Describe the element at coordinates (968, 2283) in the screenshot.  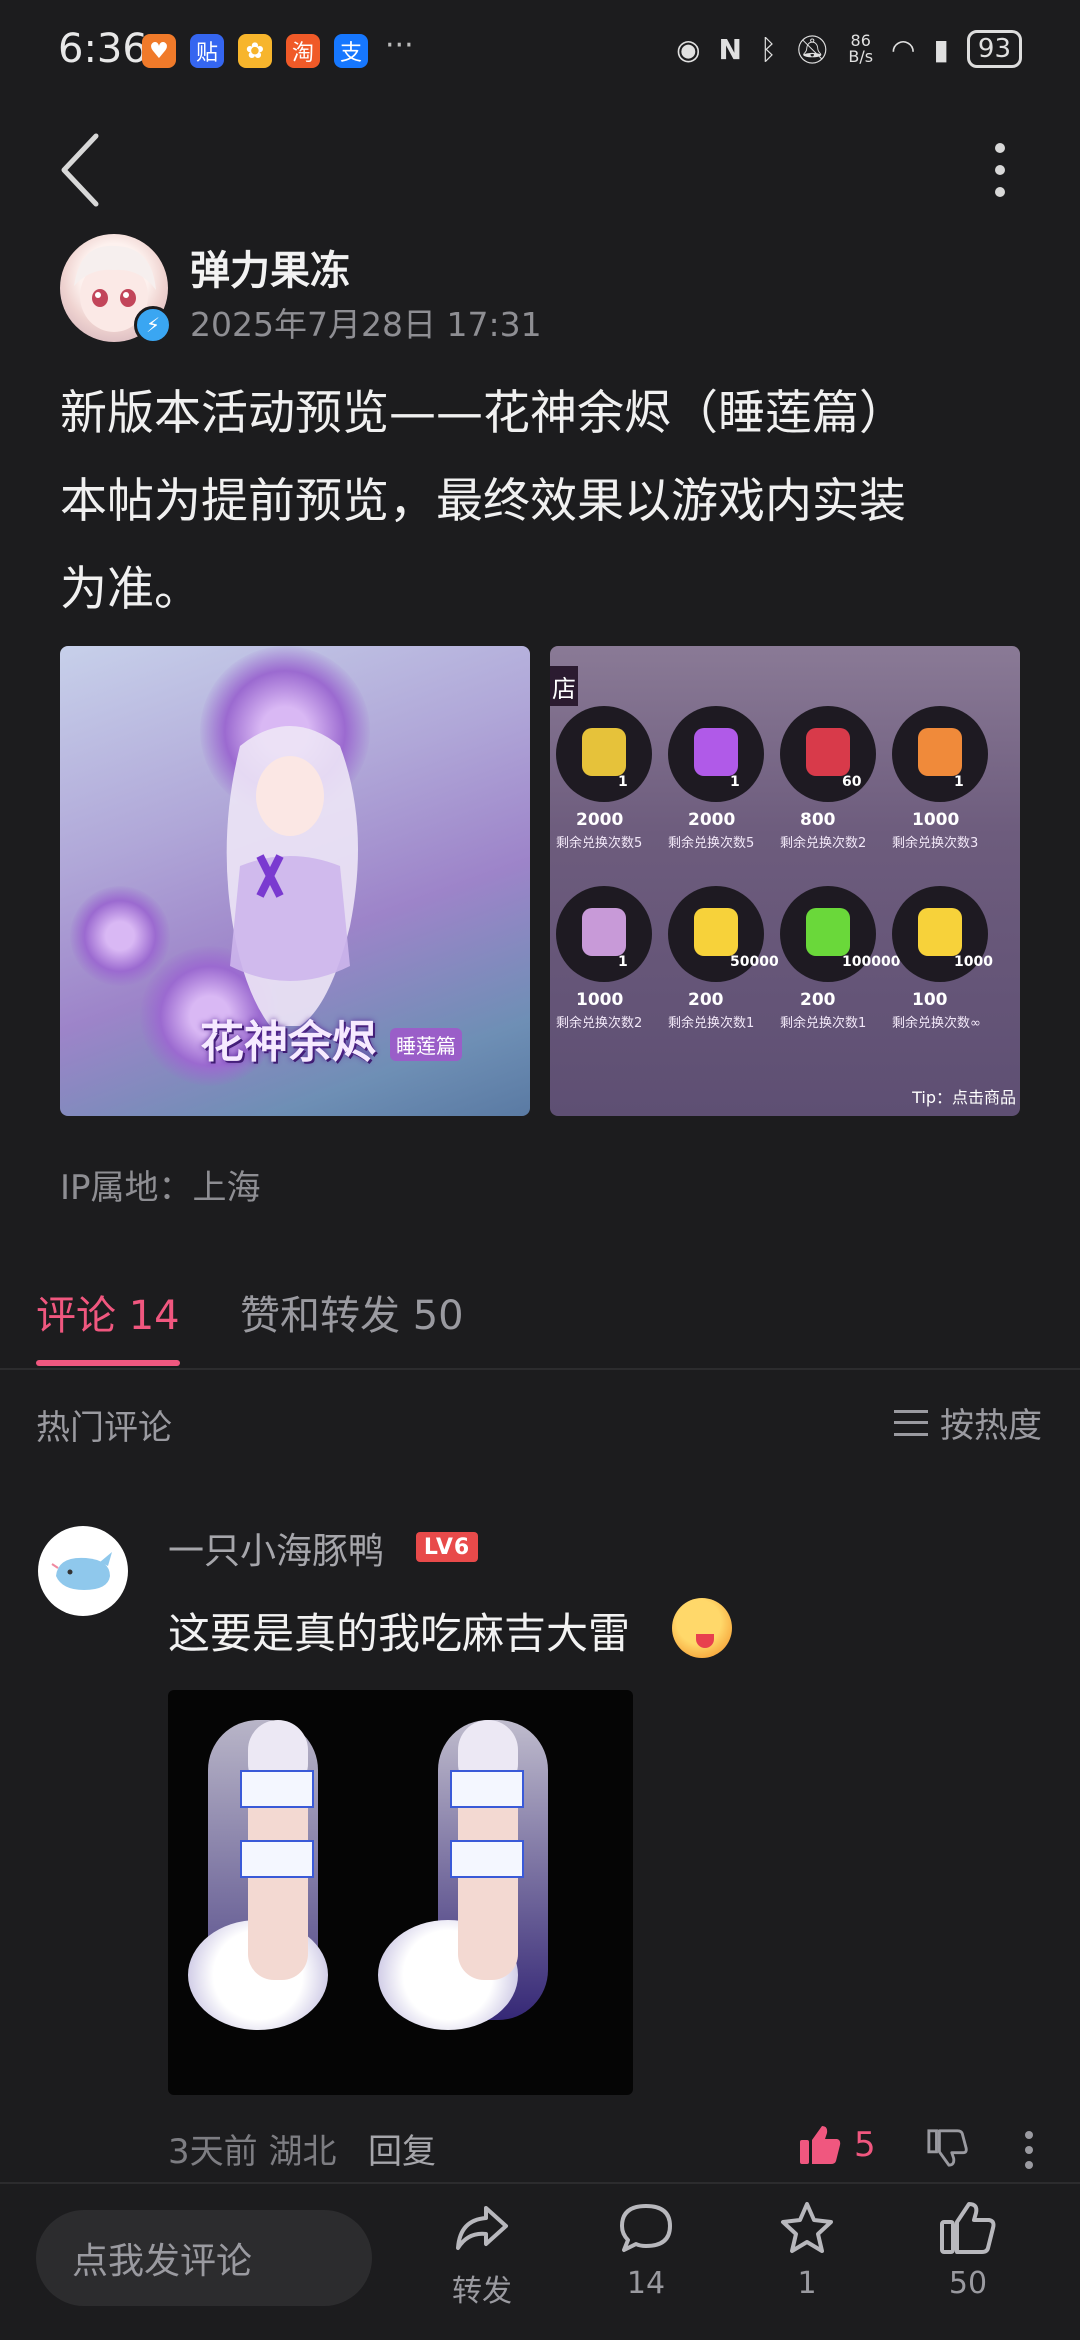
I see `like-count: 50` at that location.